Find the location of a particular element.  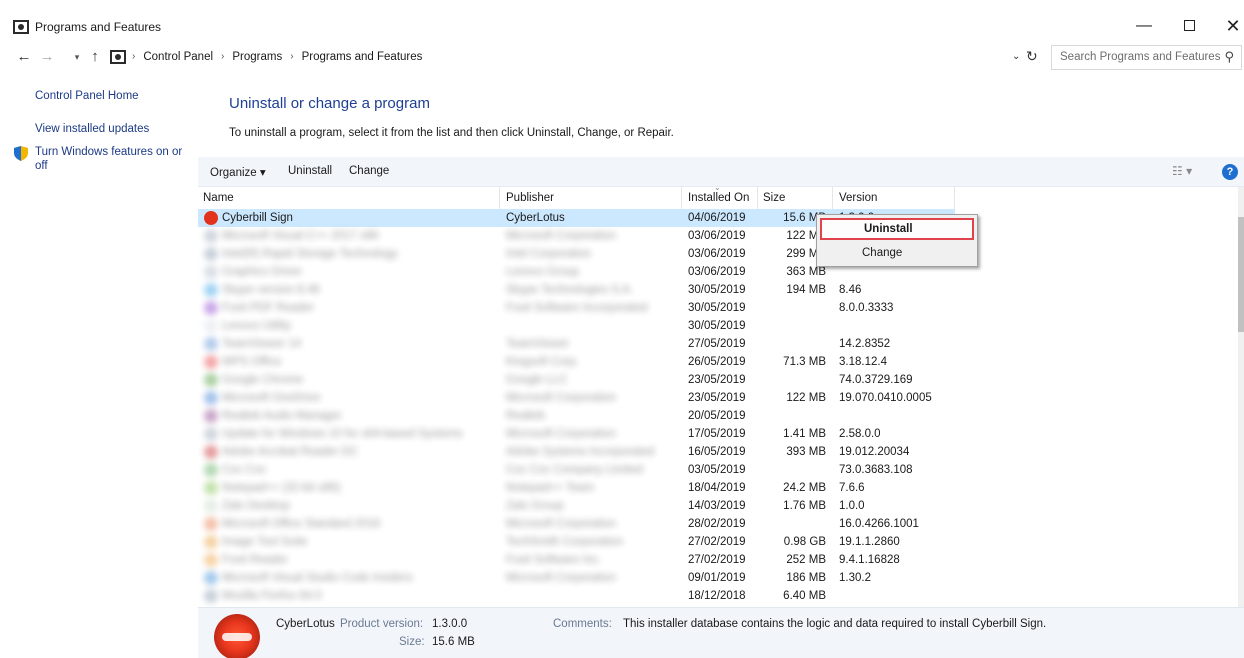

table-row: Lenovo Utility 30/05/2019 is located at coordinates (718, 326).